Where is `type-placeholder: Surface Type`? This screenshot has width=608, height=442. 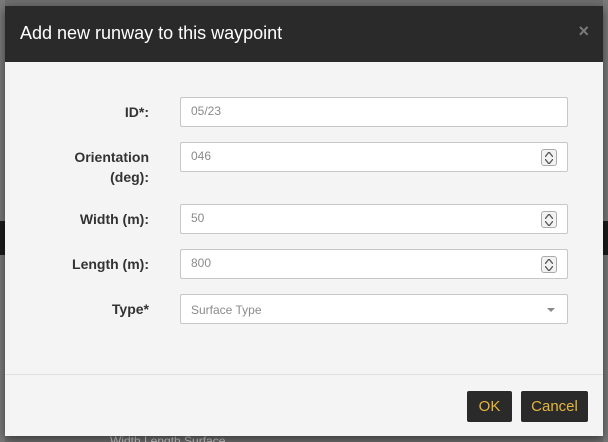 type-placeholder: Surface Type is located at coordinates (226, 310).